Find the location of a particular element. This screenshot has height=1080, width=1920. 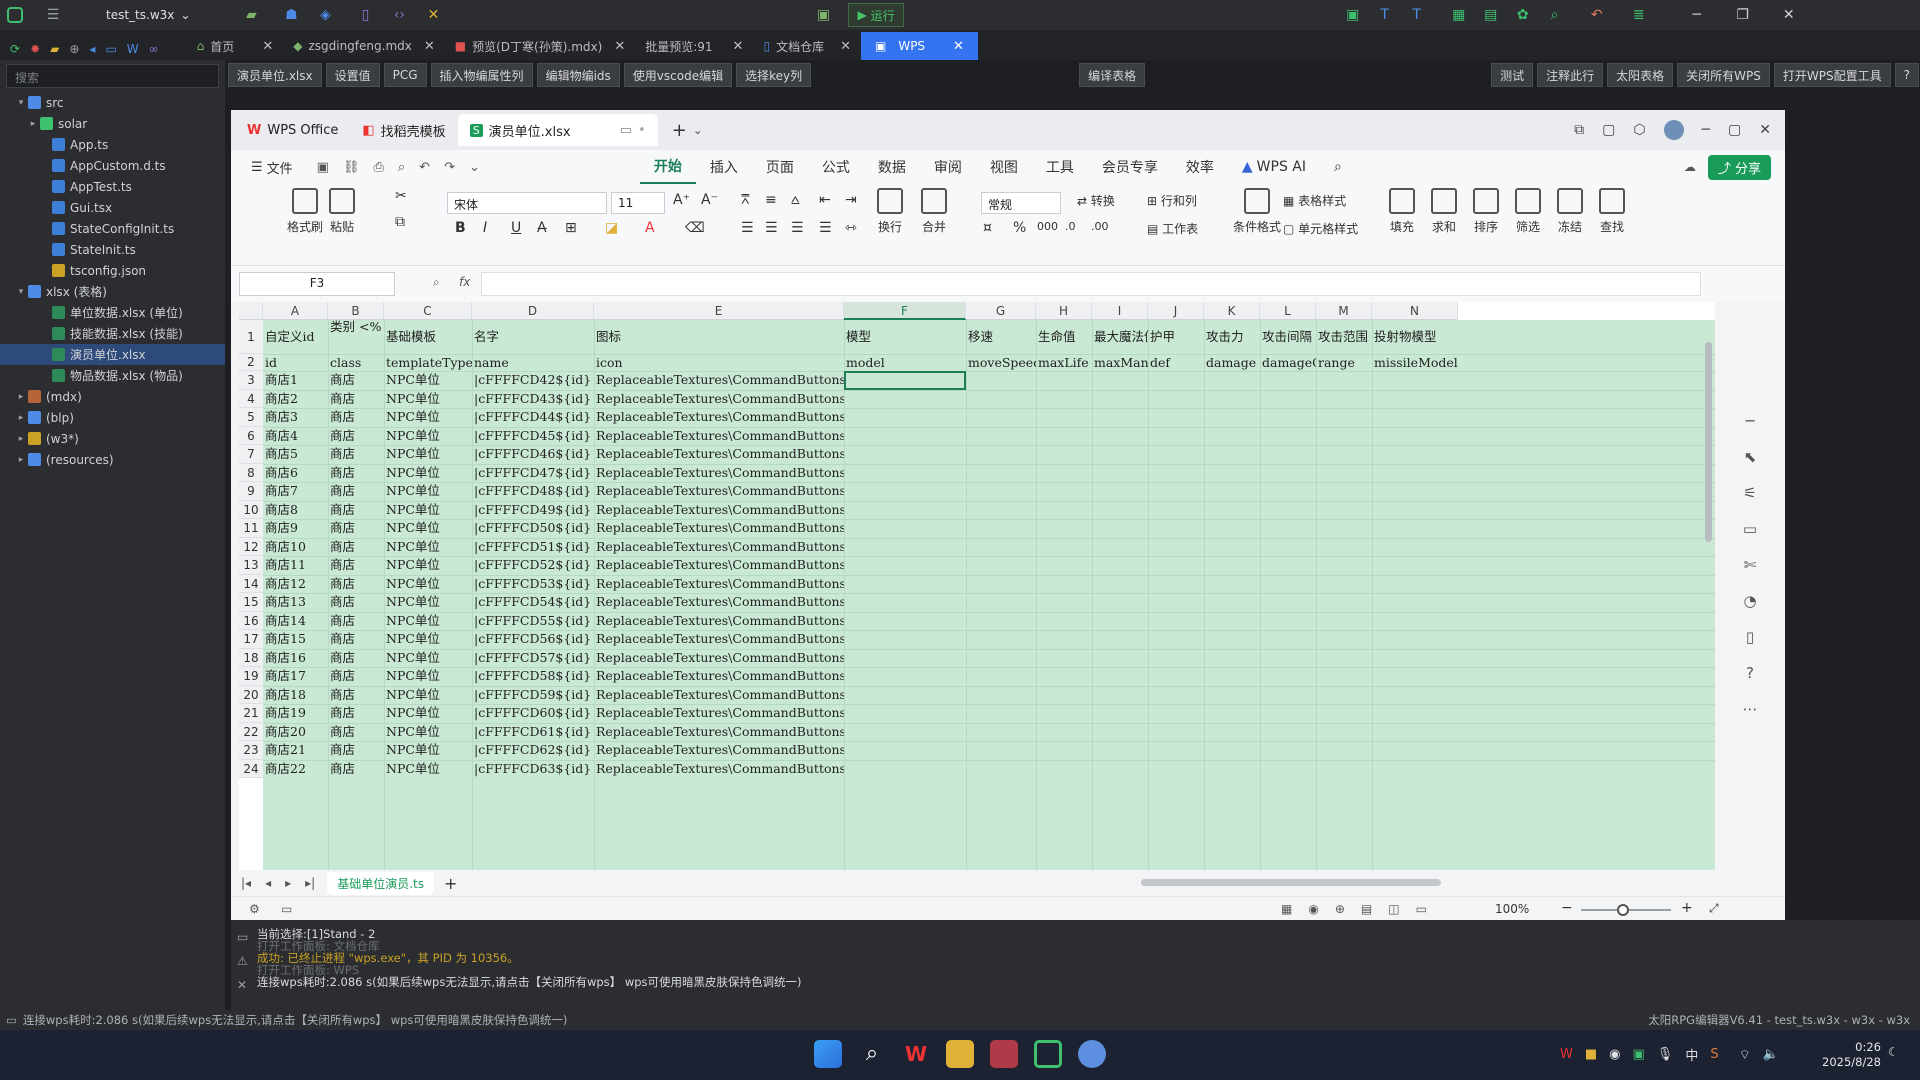

header-cell: 基础模板 is located at coordinates (428, 337).